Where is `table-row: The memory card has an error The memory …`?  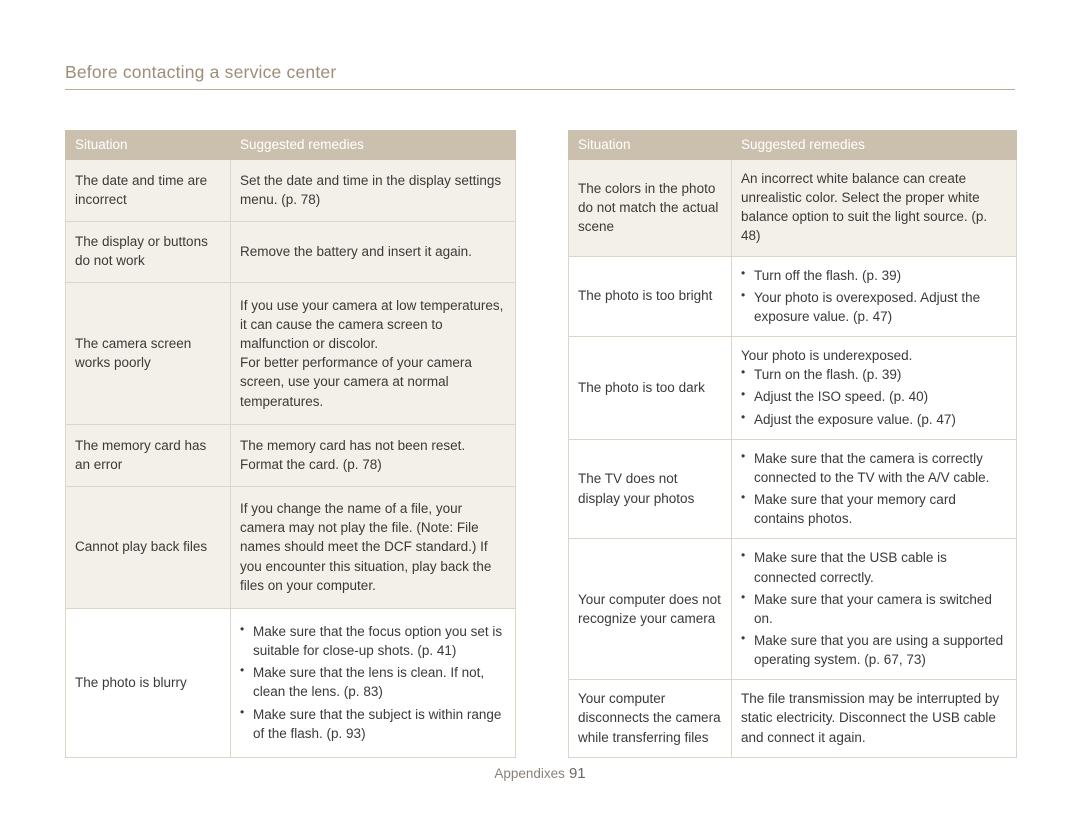
table-row: The memory card has an error The memory … is located at coordinates (290, 455).